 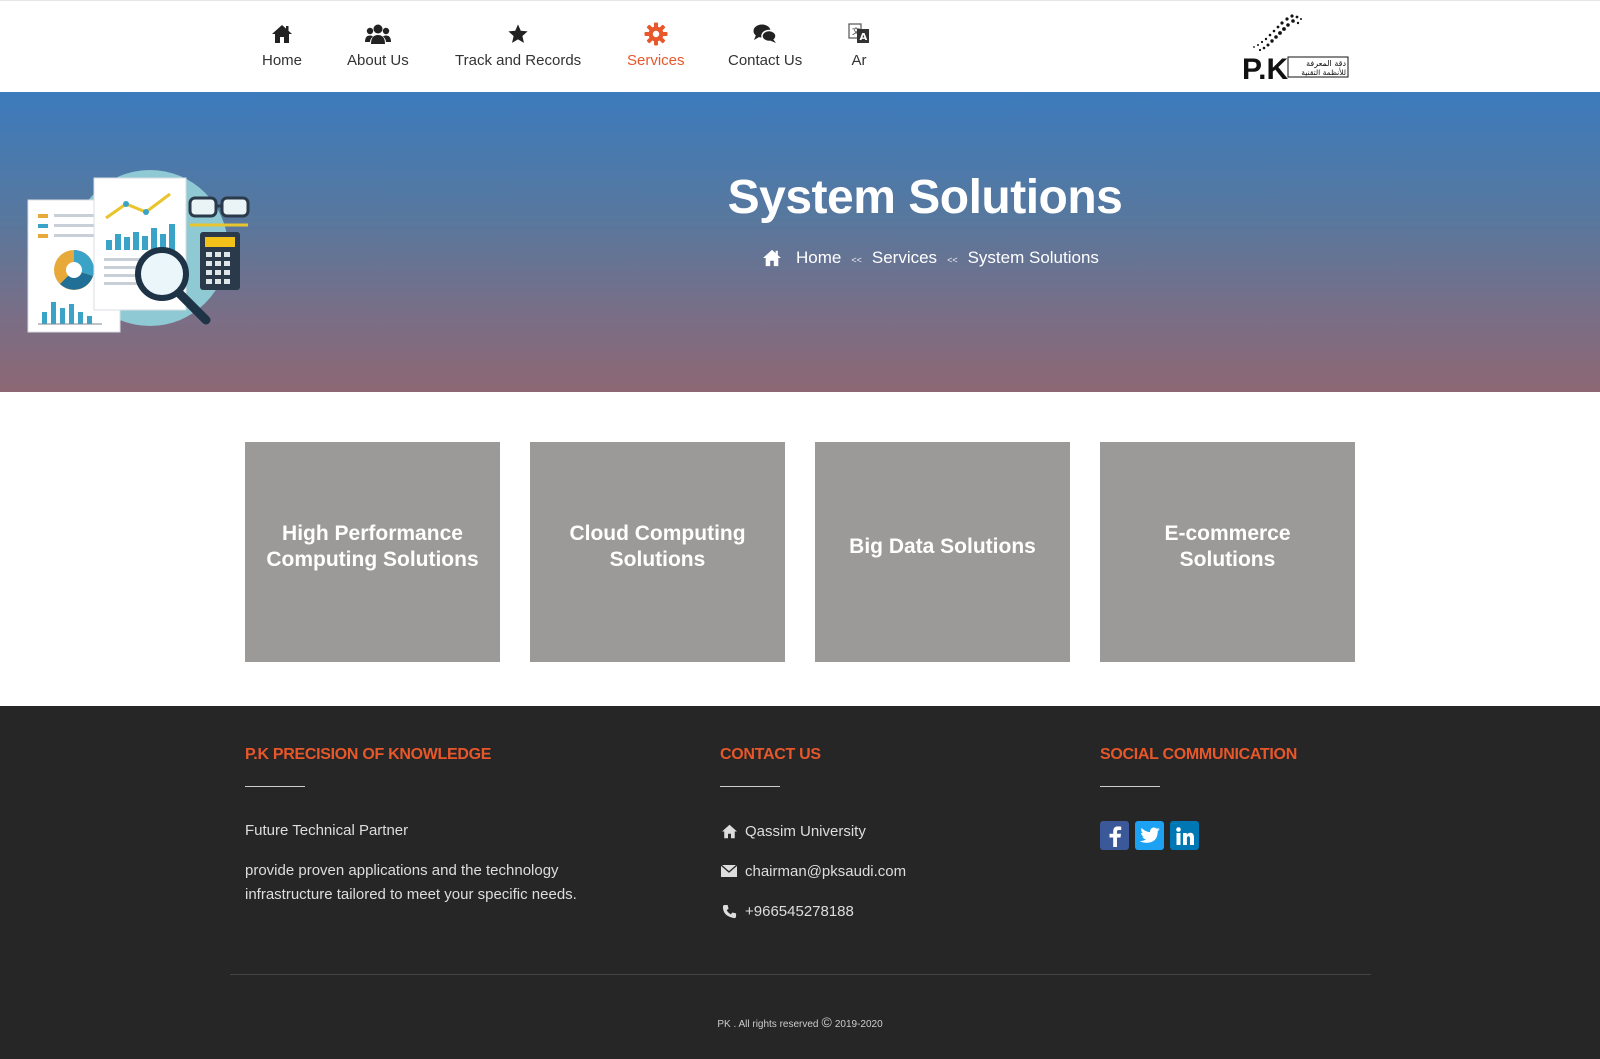 I want to click on nav-item-contact-us: Contact Us, so click(x=765, y=45).